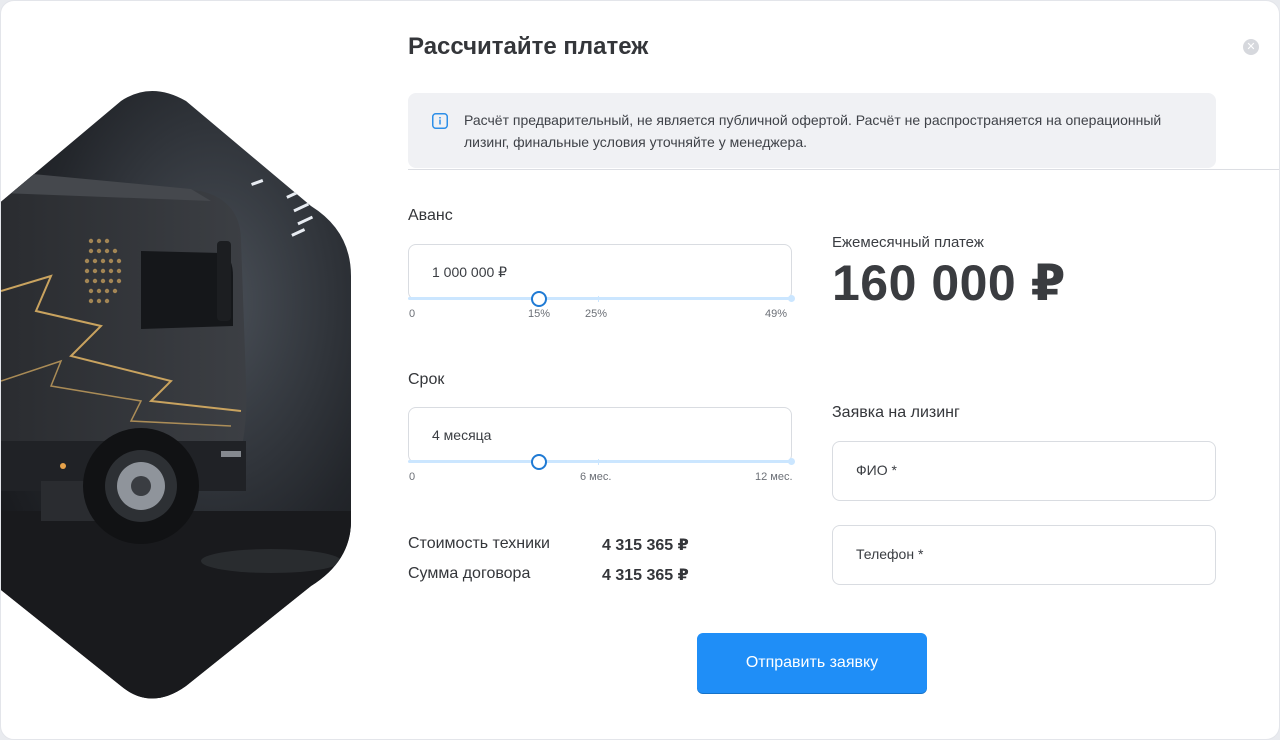 The width and height of the screenshot is (1280, 740). What do you see at coordinates (1024, 471) in the screenshot?
I see `name-field: ФИО *` at bounding box center [1024, 471].